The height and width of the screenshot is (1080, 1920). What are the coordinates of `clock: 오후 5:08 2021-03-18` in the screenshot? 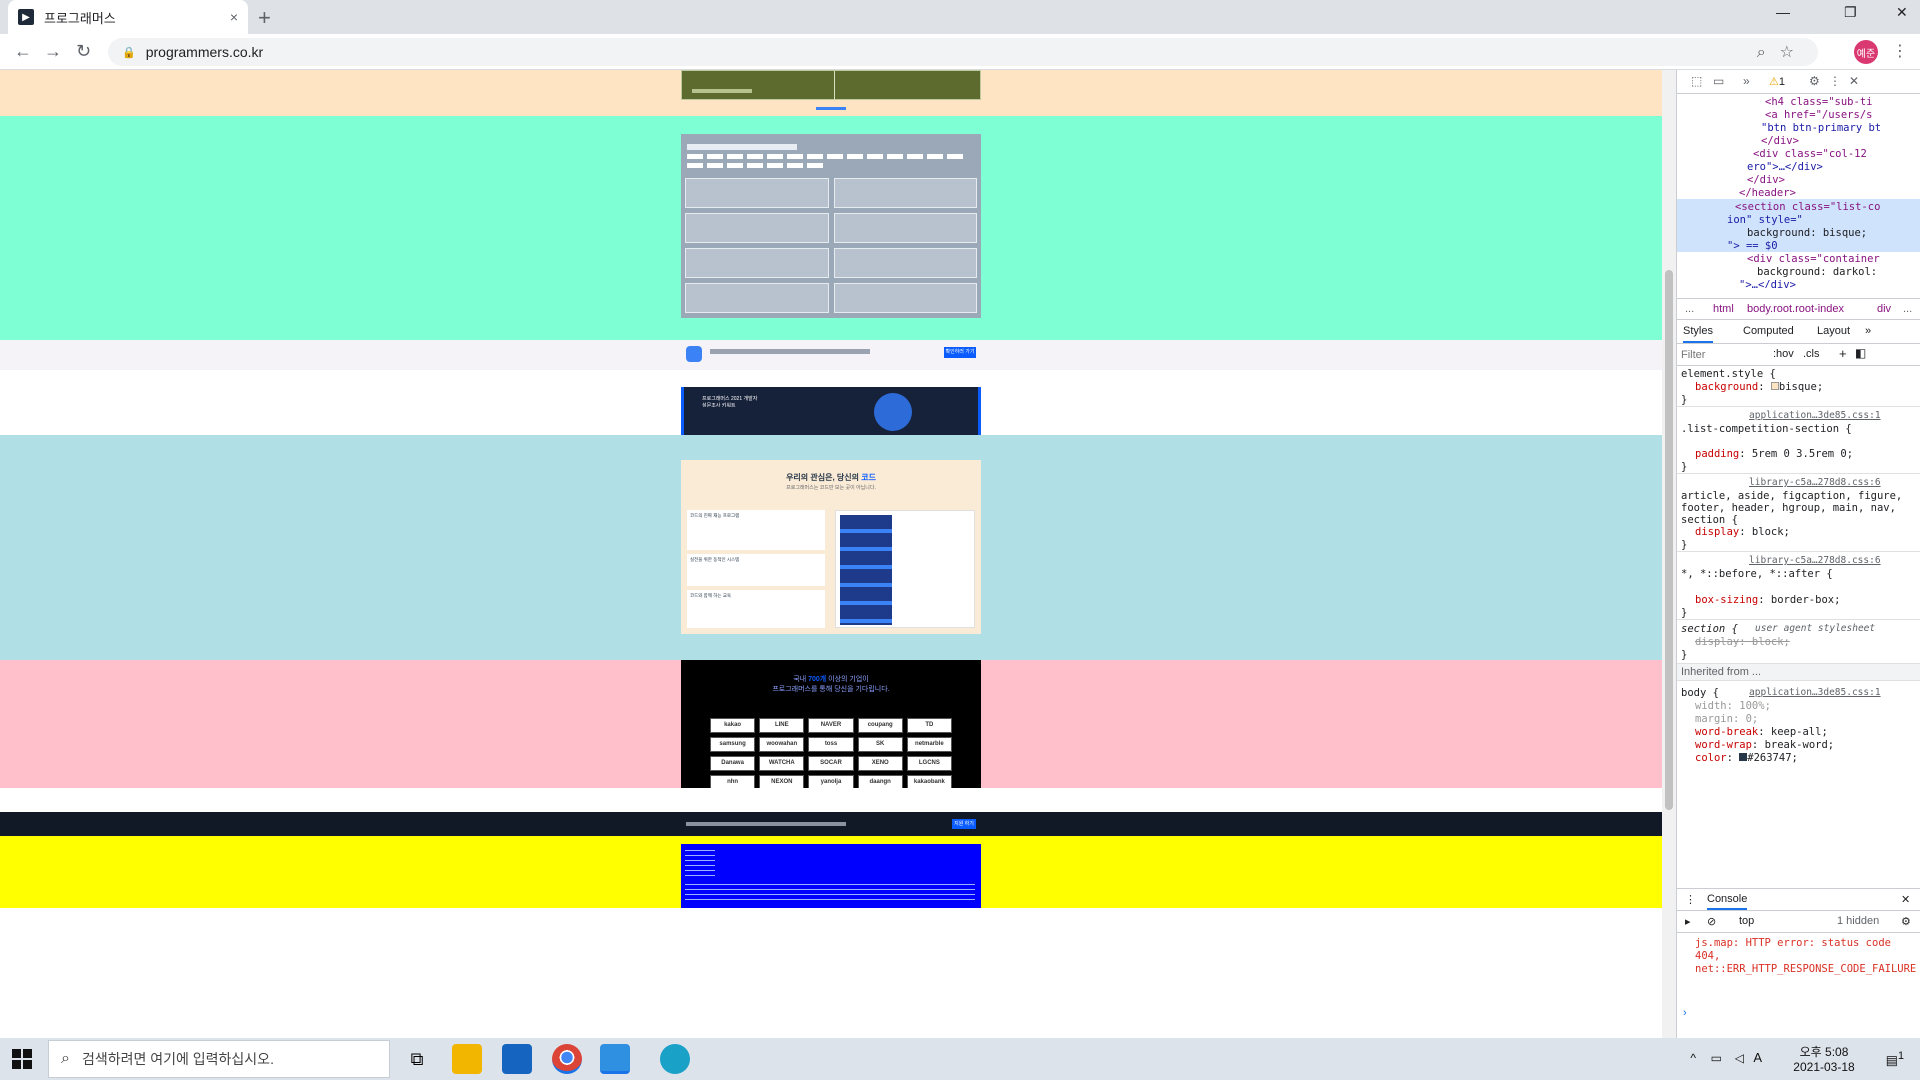 It's located at (1824, 1058).